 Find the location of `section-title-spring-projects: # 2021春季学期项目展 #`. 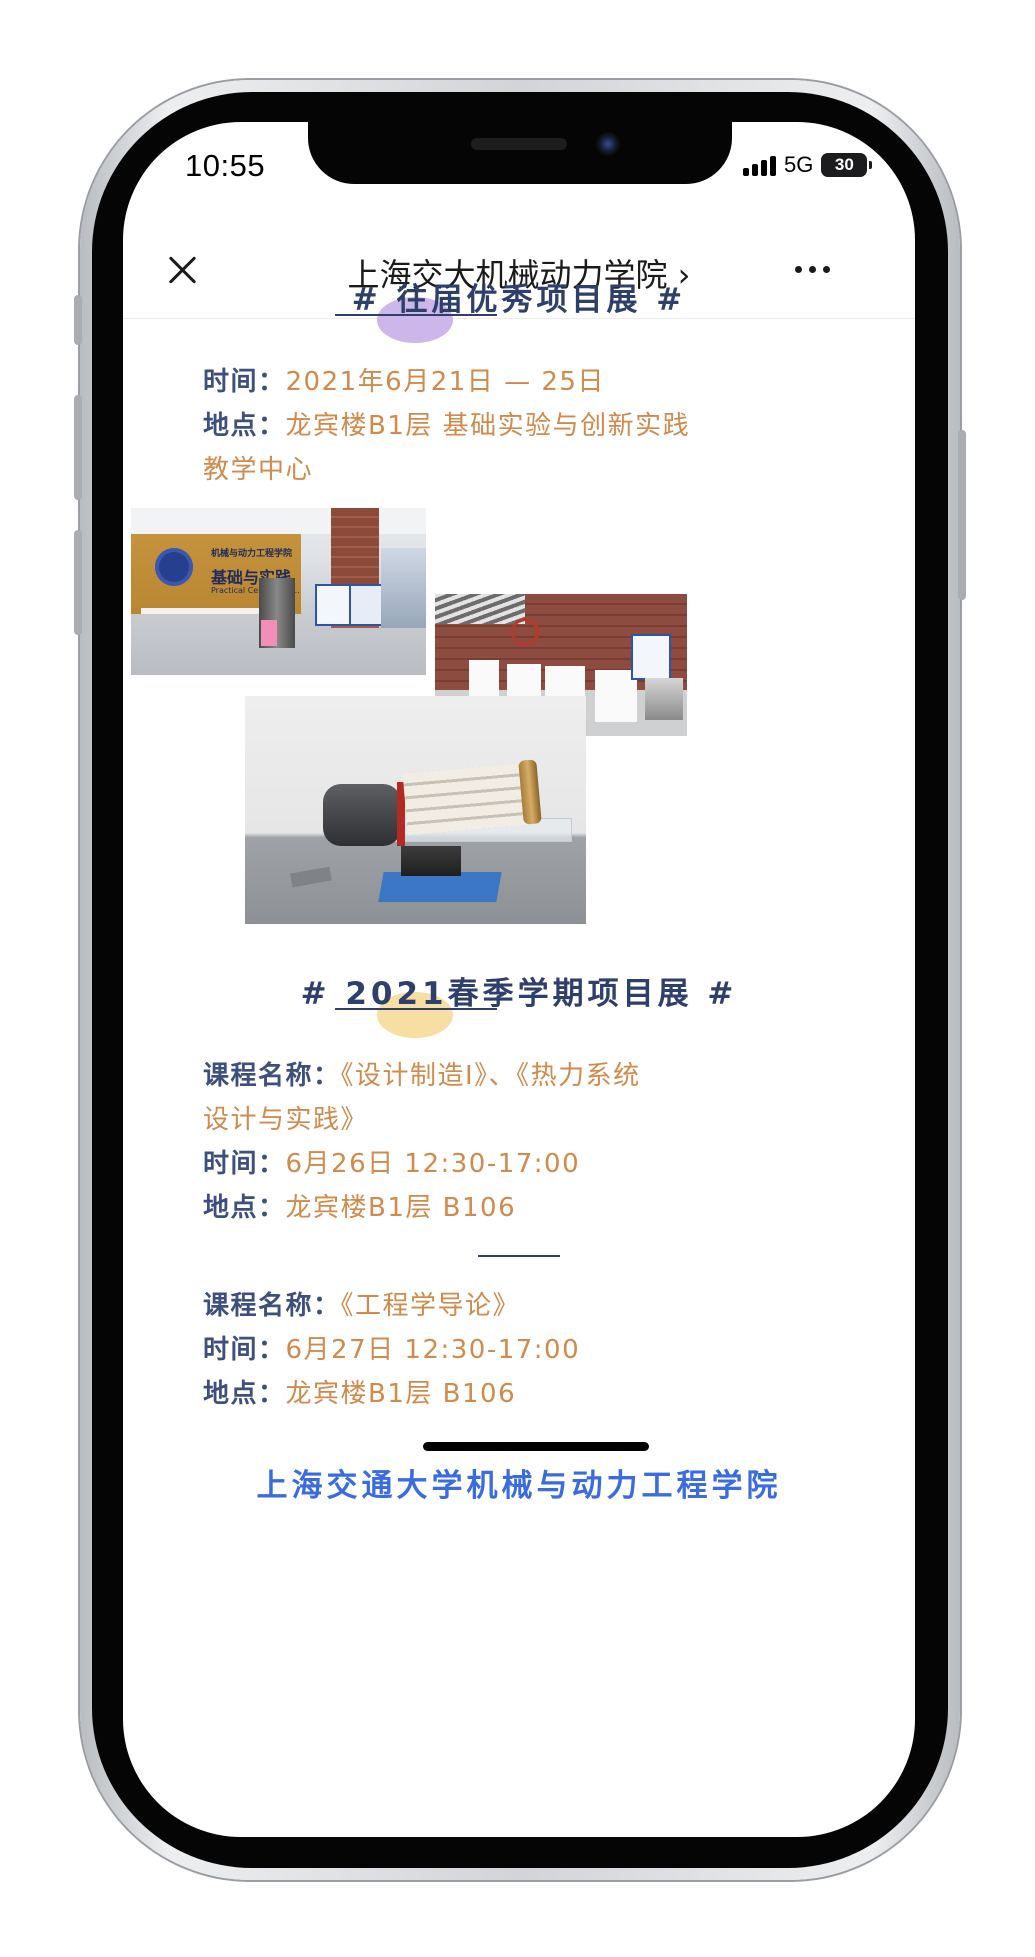

section-title-spring-projects: # 2021春季学期项目展 # is located at coordinates (519, 994).